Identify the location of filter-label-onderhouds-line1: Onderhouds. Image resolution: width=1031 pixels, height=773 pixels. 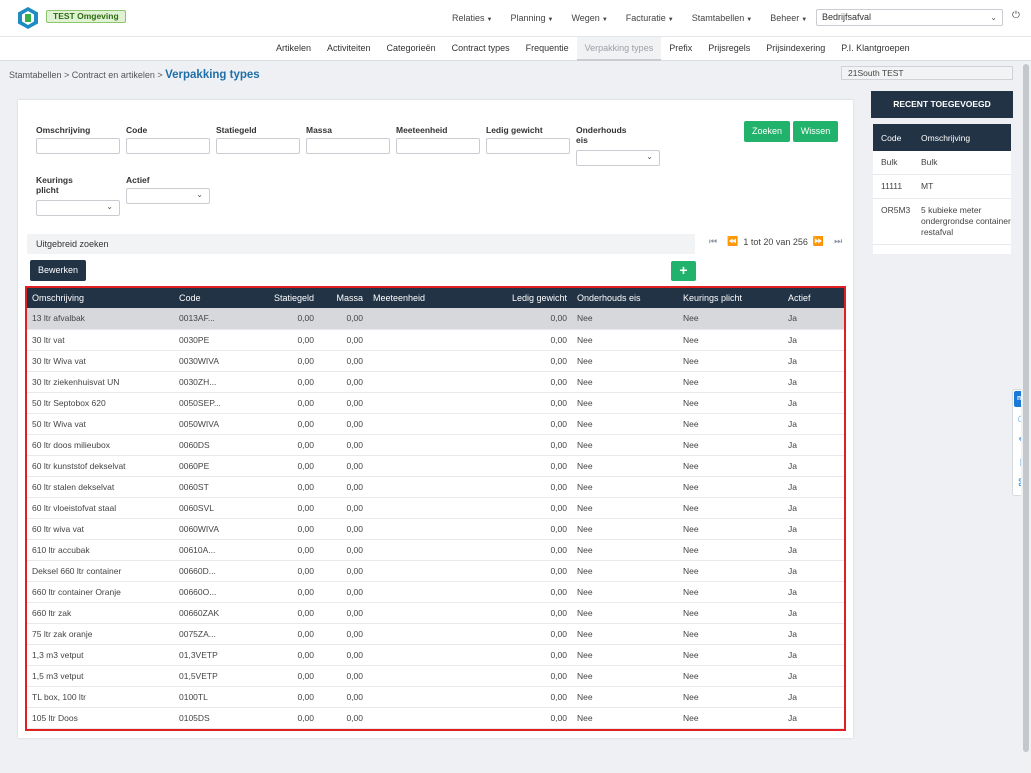
(601, 130).